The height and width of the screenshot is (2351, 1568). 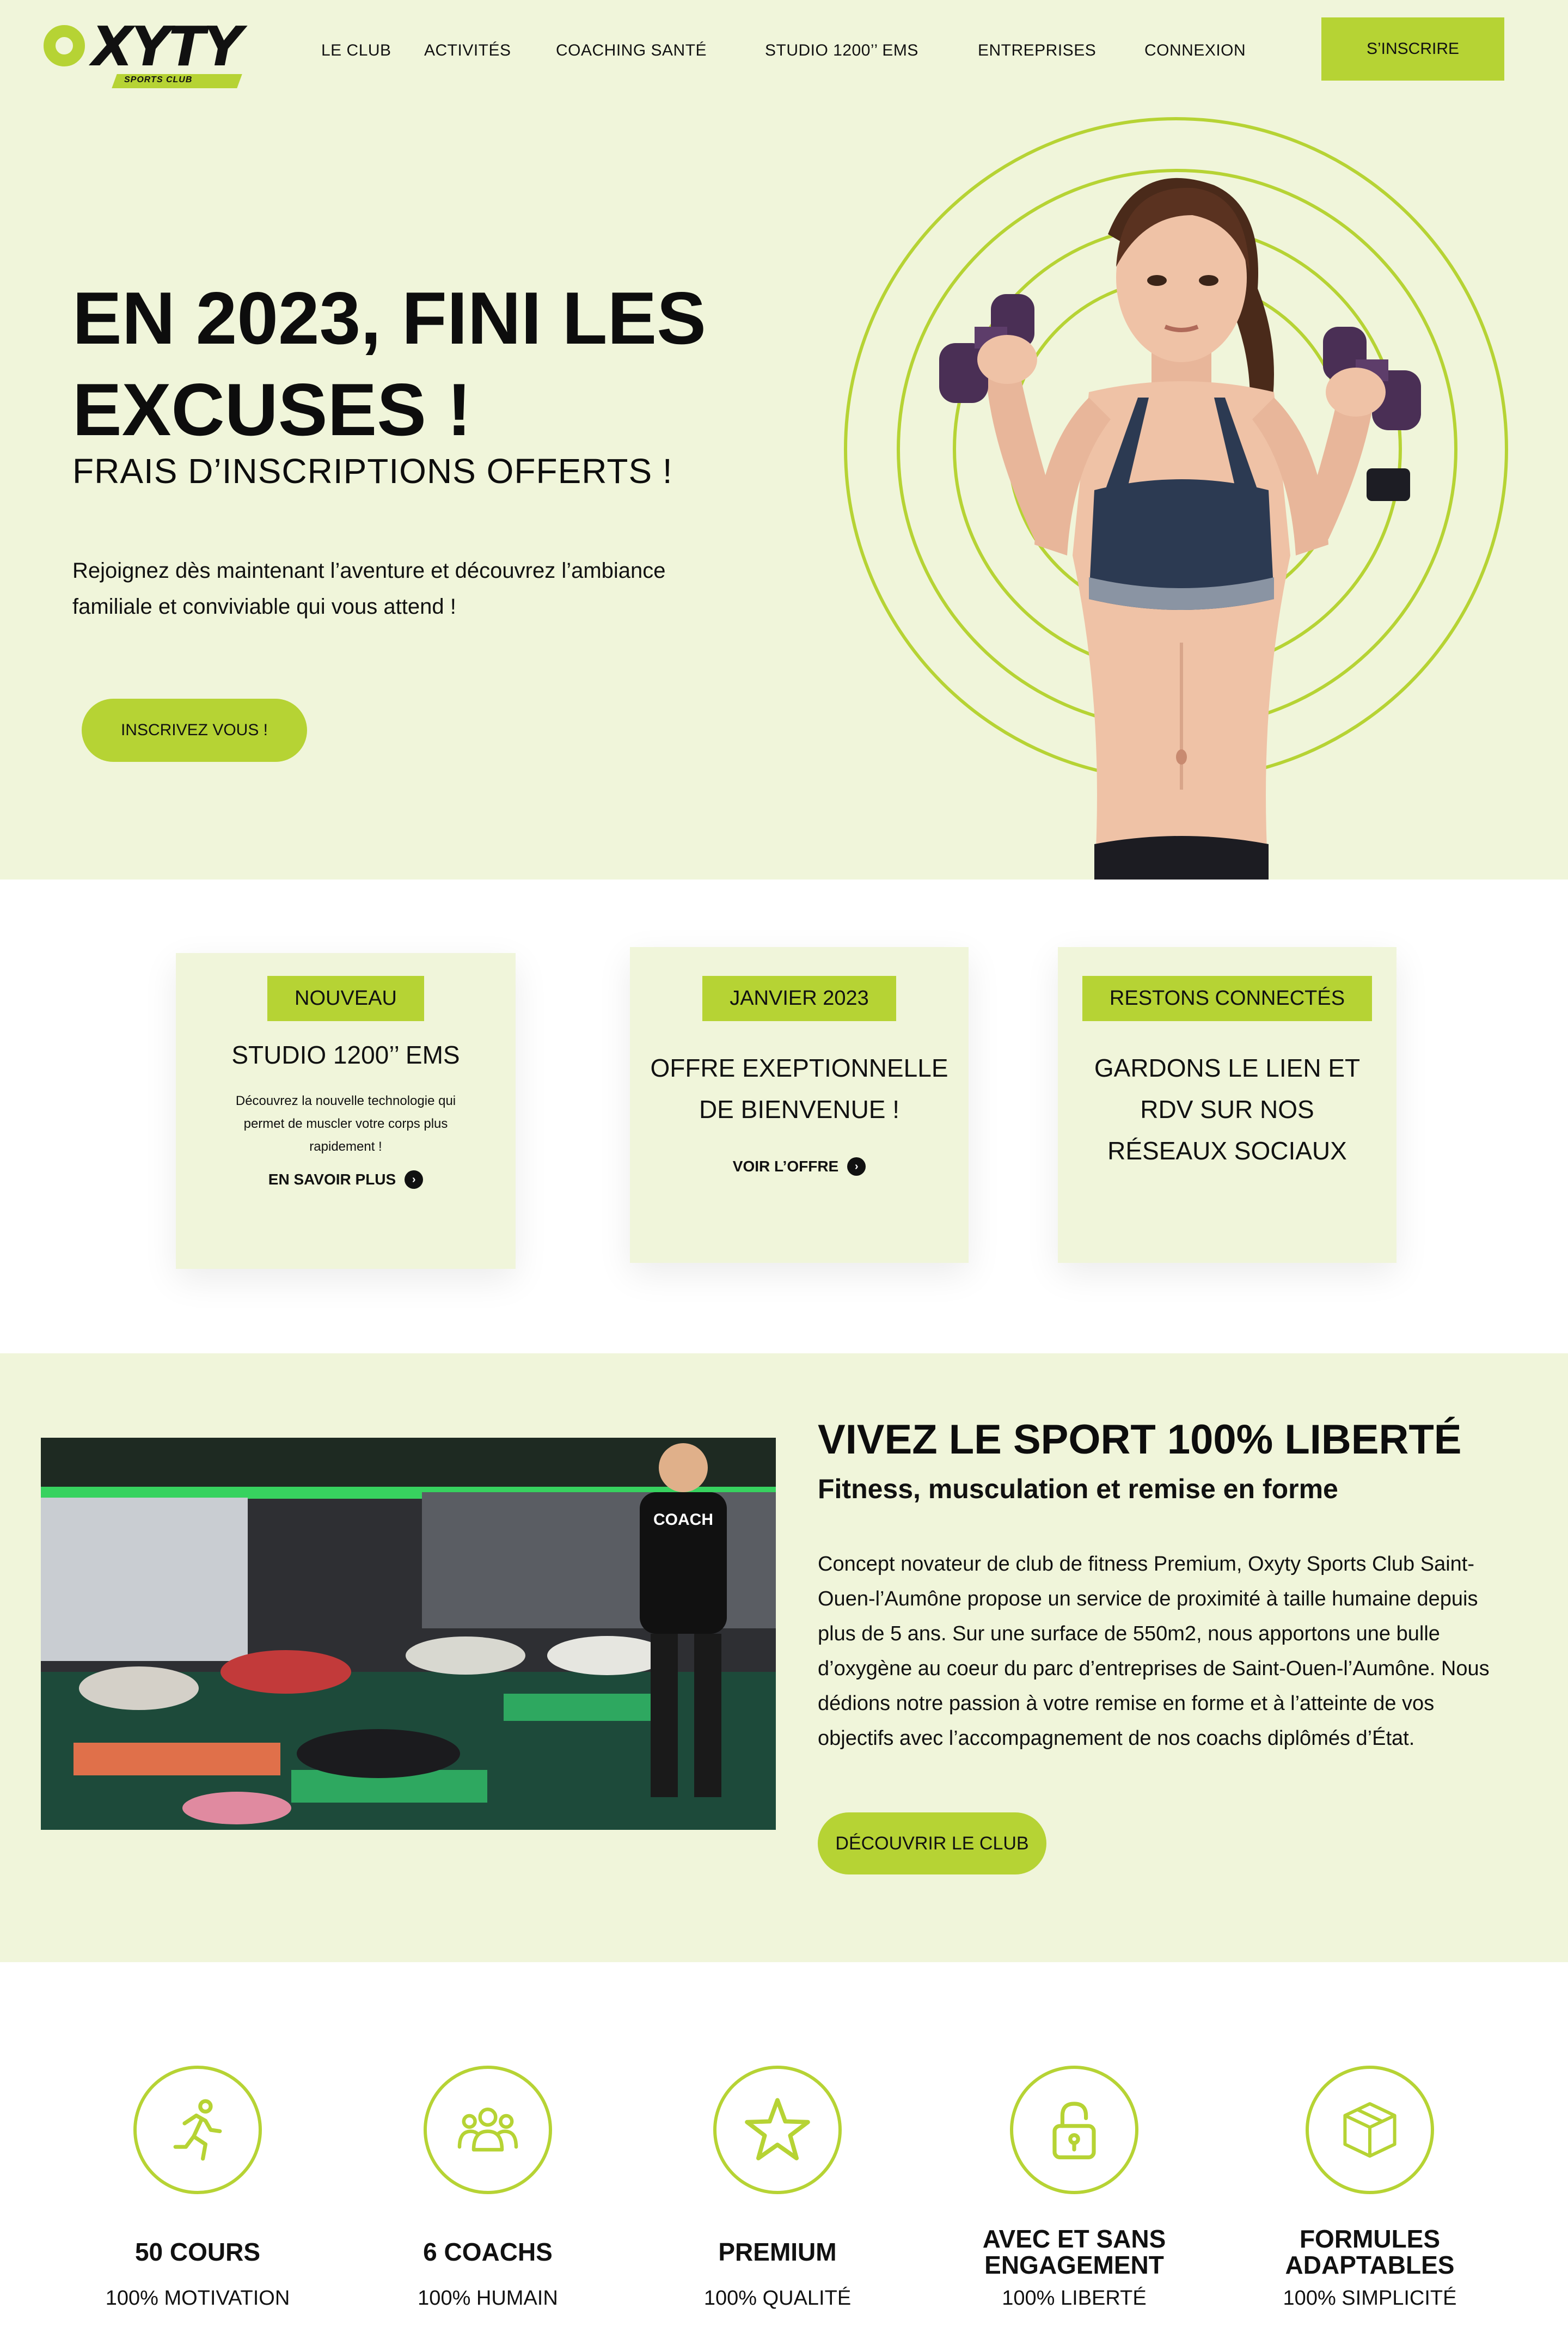 I want to click on discover-club-button: DÉCOUVRIR LE CLUB, so click(x=932, y=1843).